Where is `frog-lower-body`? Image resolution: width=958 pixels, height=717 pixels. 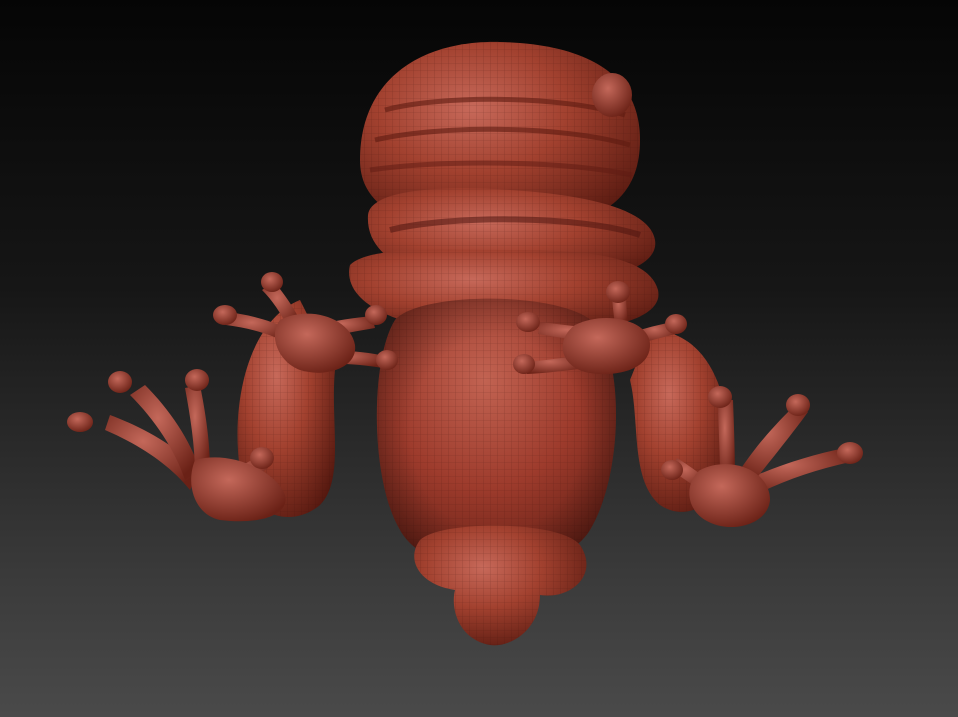 frog-lower-body is located at coordinates (500, 585).